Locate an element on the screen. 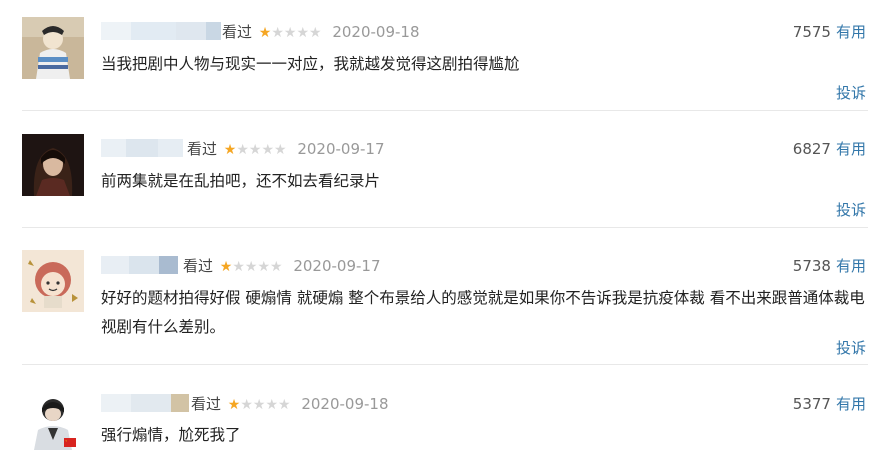 The width and height of the screenshot is (878, 452). vote-area: 5738 有用 is located at coordinates (829, 266).